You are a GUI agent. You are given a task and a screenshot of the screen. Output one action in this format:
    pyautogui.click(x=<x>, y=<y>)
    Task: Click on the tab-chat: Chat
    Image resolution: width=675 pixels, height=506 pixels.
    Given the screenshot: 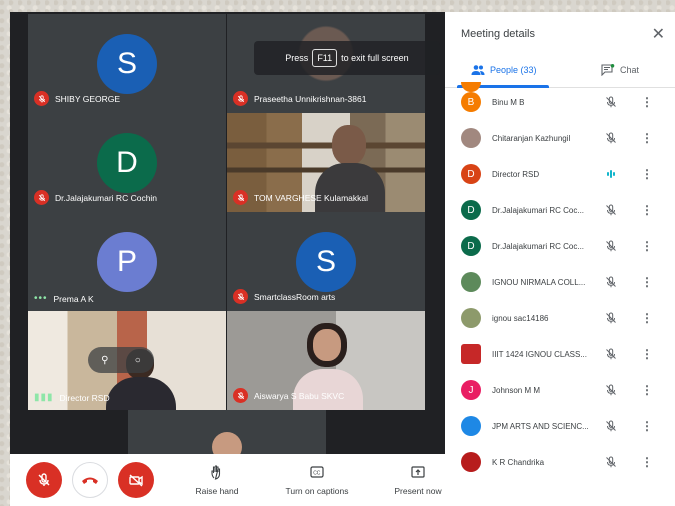 What is the action you would take?
    pyautogui.click(x=620, y=70)
    